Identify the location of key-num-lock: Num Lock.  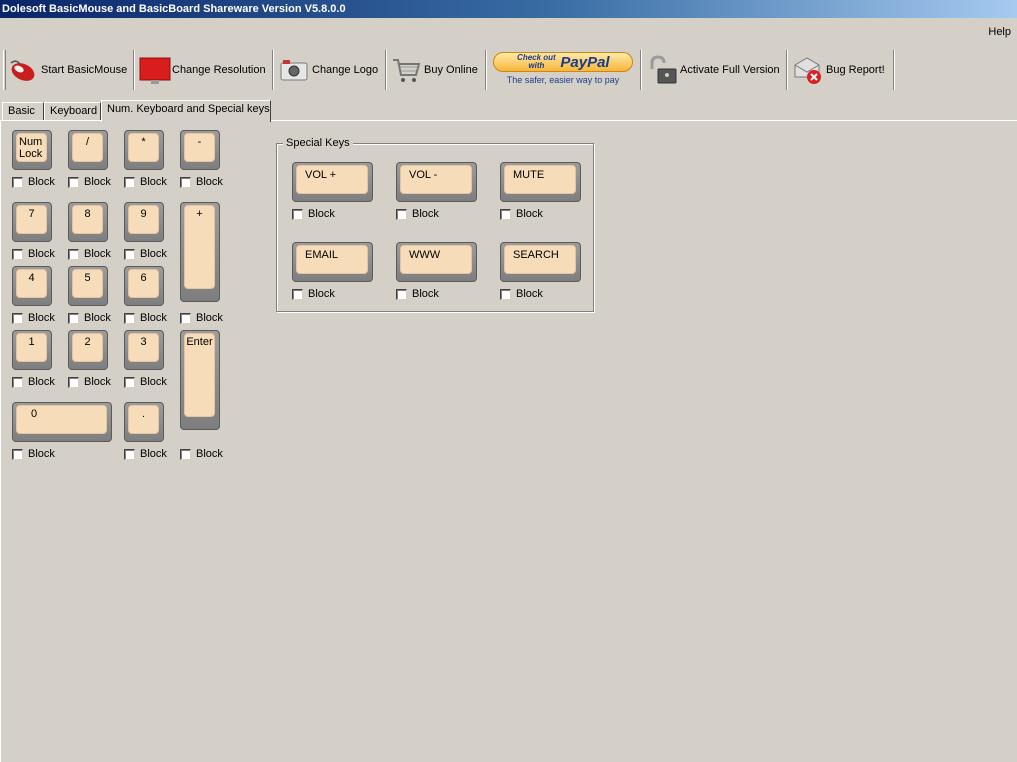
(32, 150).